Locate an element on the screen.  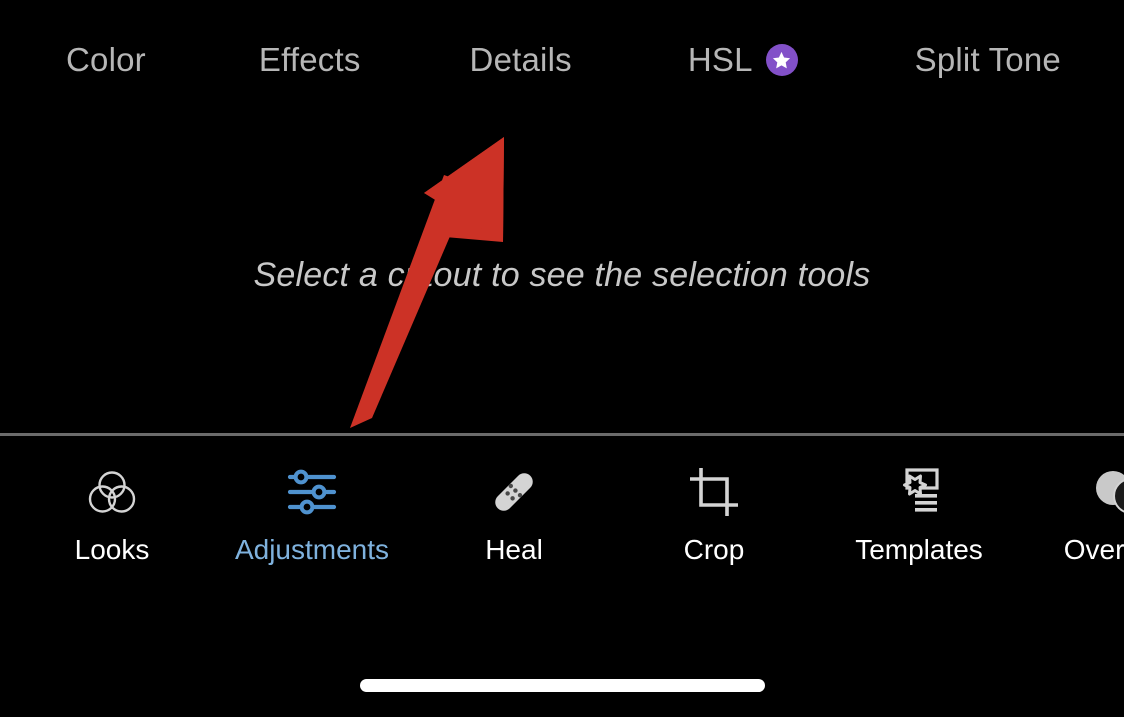
home-indicator is located at coordinates (562, 685).